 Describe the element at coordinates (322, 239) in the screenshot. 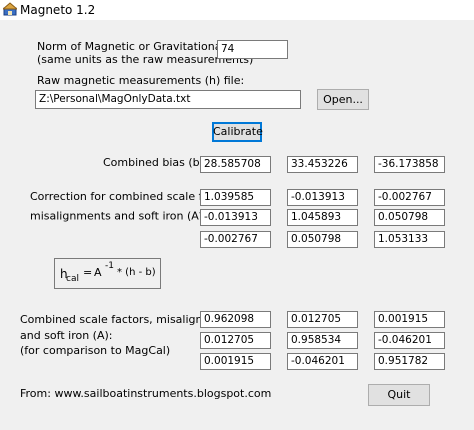

I see `correction-cell-3-2: 0.050798` at that location.